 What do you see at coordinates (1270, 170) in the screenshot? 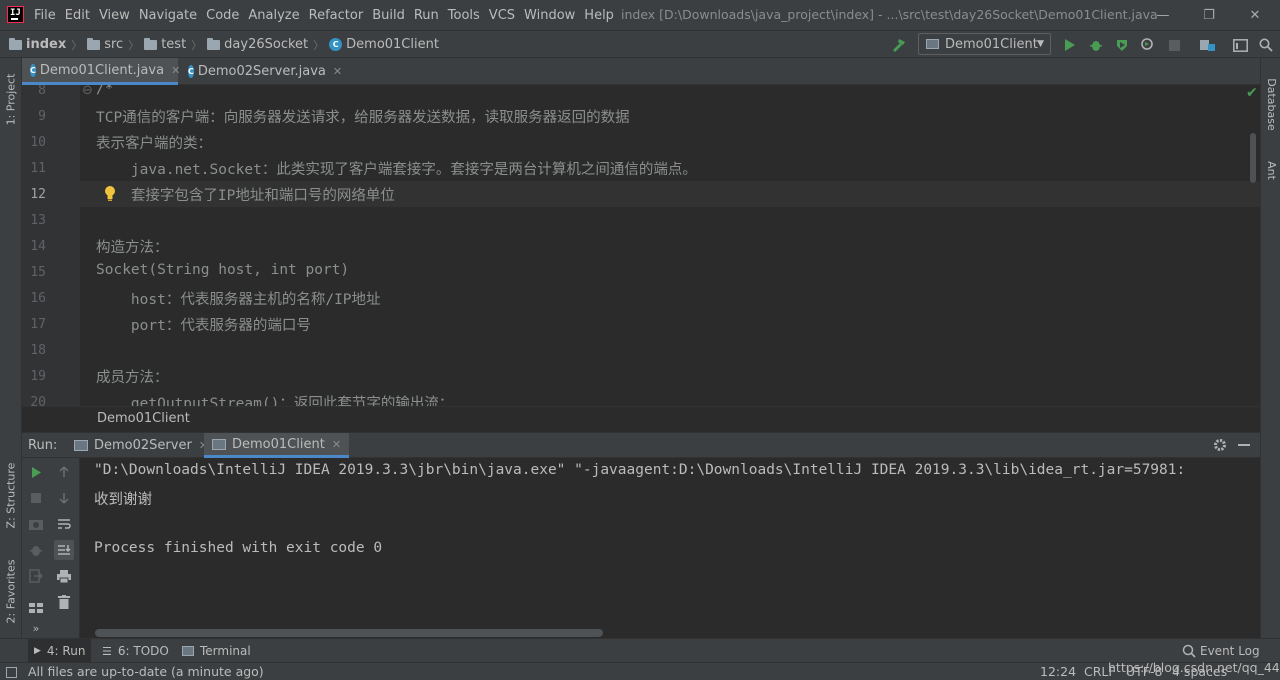
I see `tool-tab-ant: Ant` at bounding box center [1270, 170].